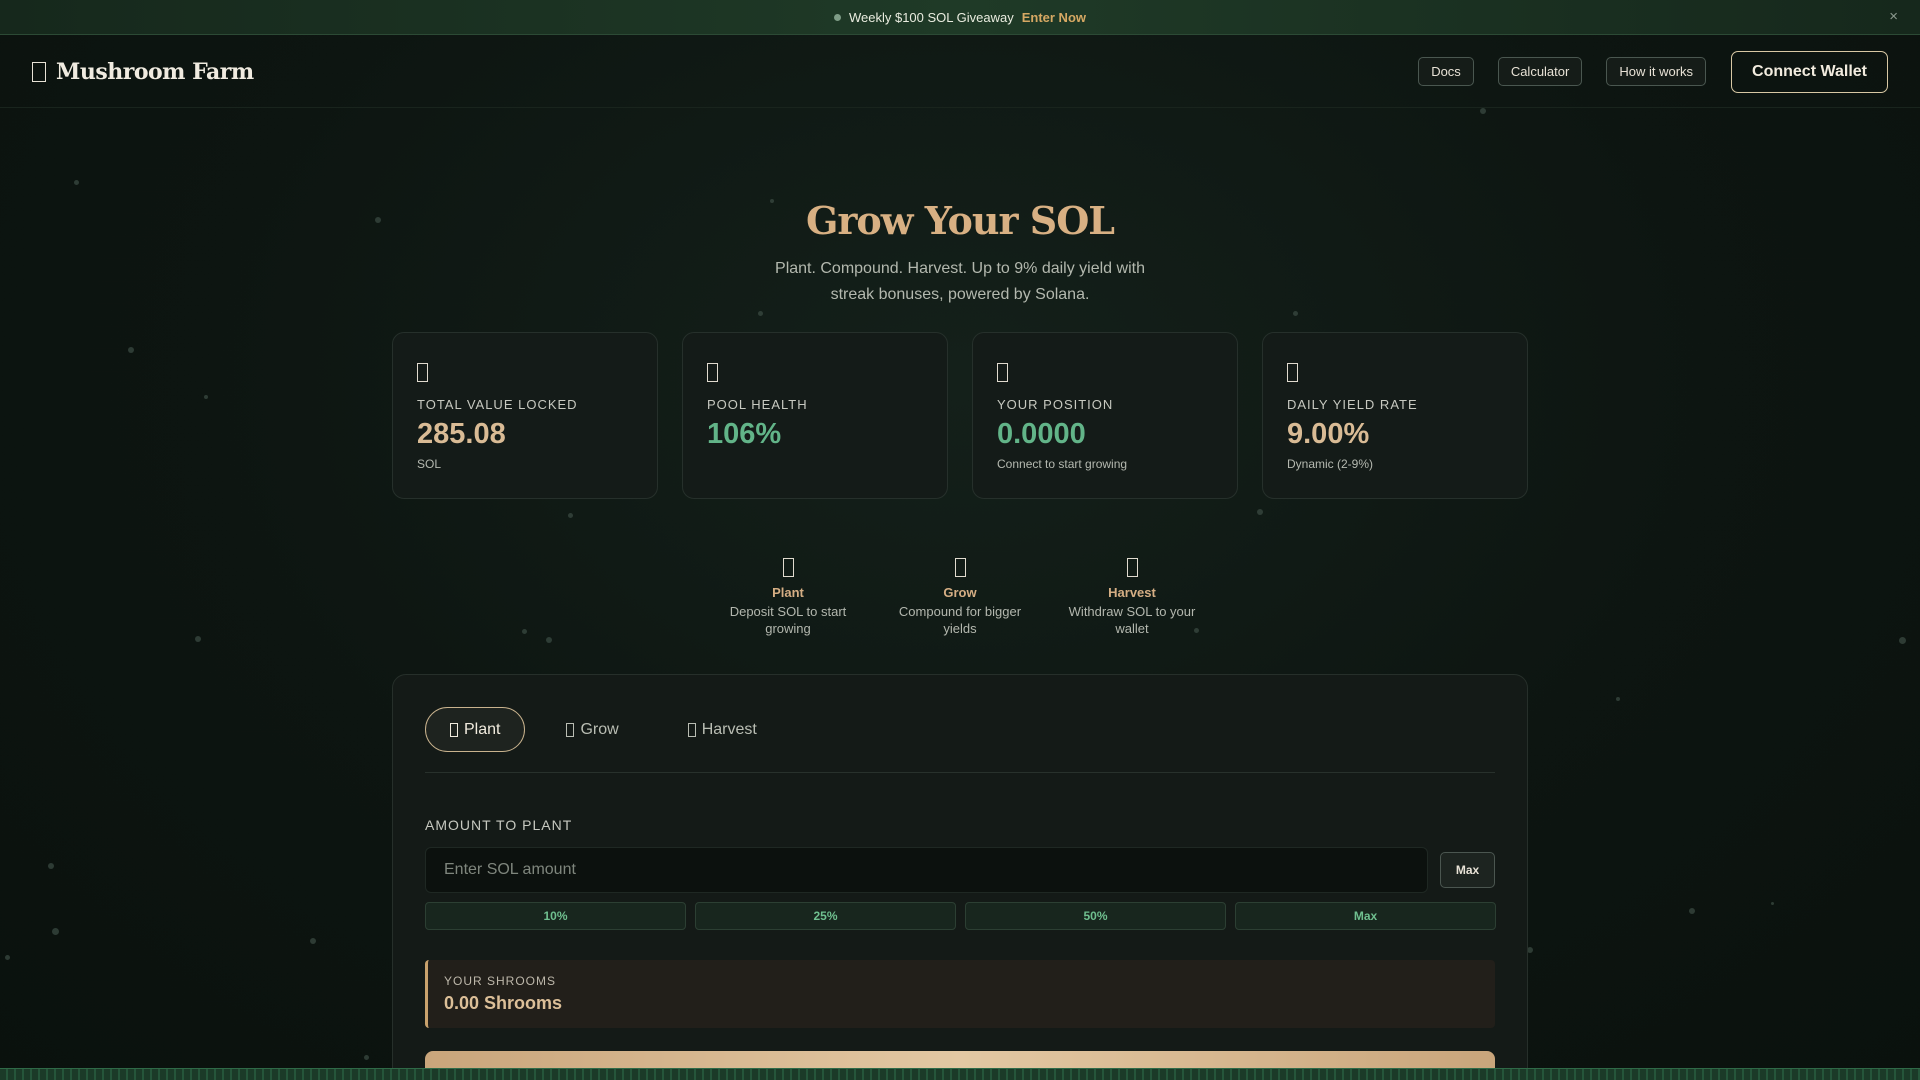  I want to click on live-dot-icon, so click(837, 17).